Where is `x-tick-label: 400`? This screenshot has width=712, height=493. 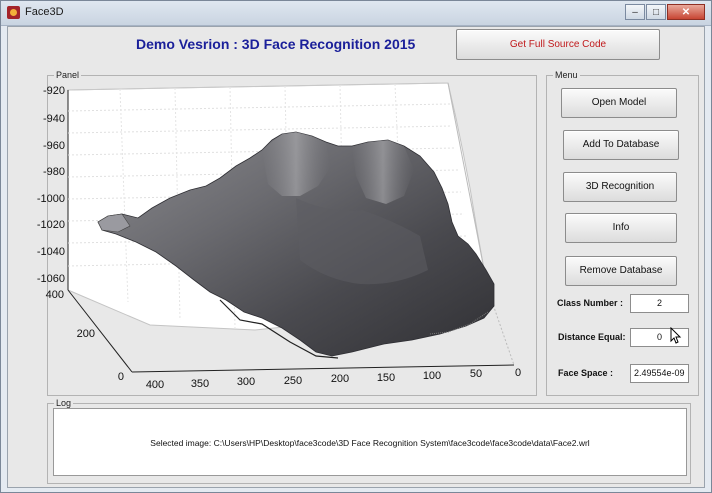
x-tick-label: 400 is located at coordinates (155, 385).